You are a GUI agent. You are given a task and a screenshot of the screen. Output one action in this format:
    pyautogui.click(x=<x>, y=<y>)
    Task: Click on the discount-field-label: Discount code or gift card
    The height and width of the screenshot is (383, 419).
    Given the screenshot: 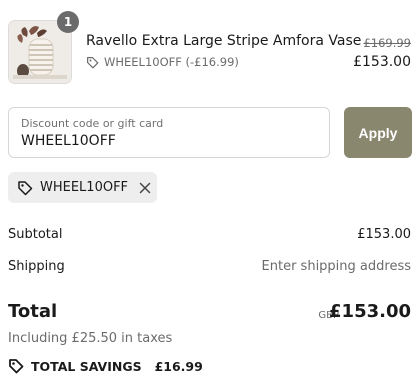 What is the action you would take?
    pyautogui.click(x=92, y=123)
    